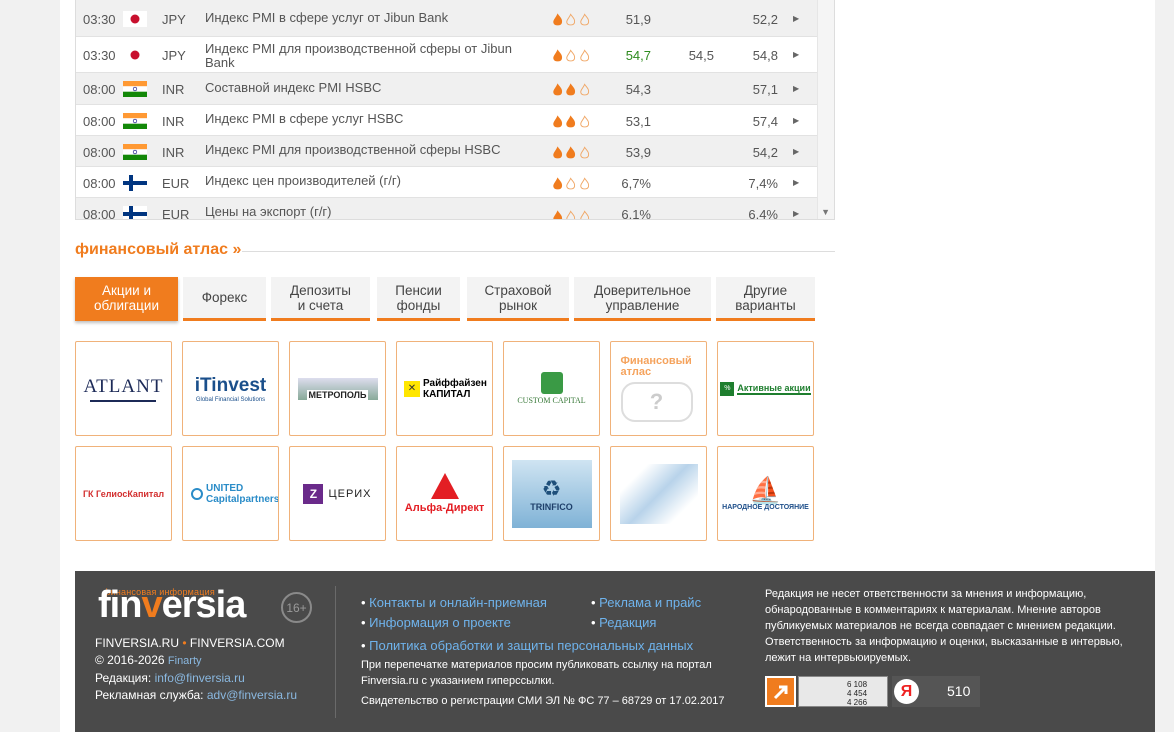 Image resolution: width=1174 pixels, height=732 pixels. I want to click on logo-part: ersia, so click(204, 605).